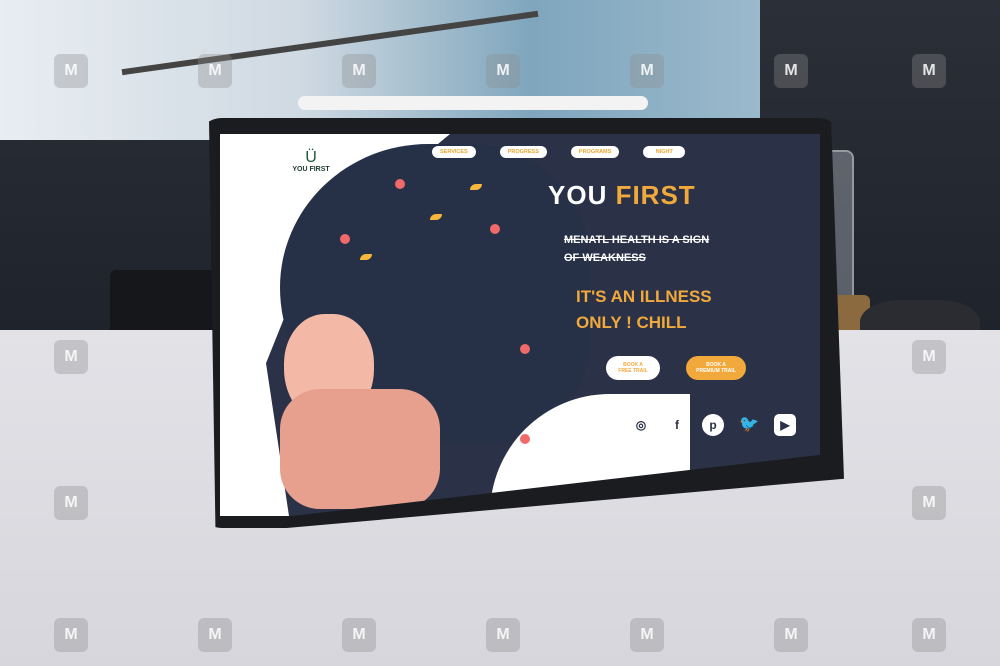  Describe the element at coordinates (473, 103) in the screenshot. I see `stylus-pen` at that location.